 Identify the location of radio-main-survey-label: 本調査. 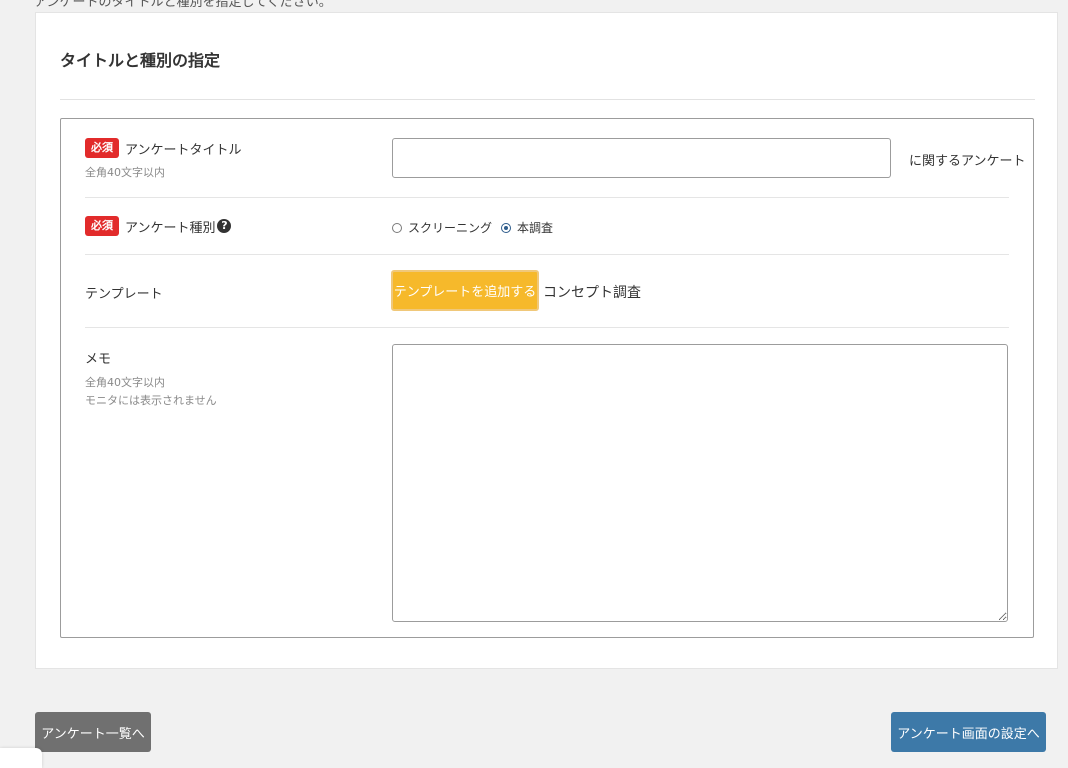
(535, 227).